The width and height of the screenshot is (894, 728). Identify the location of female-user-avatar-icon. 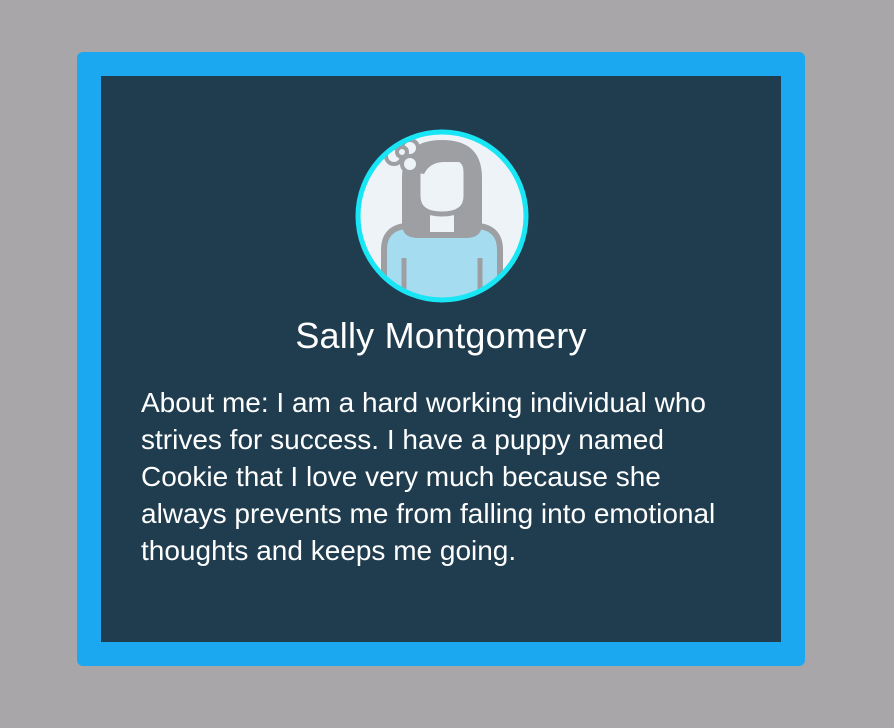
(442, 216).